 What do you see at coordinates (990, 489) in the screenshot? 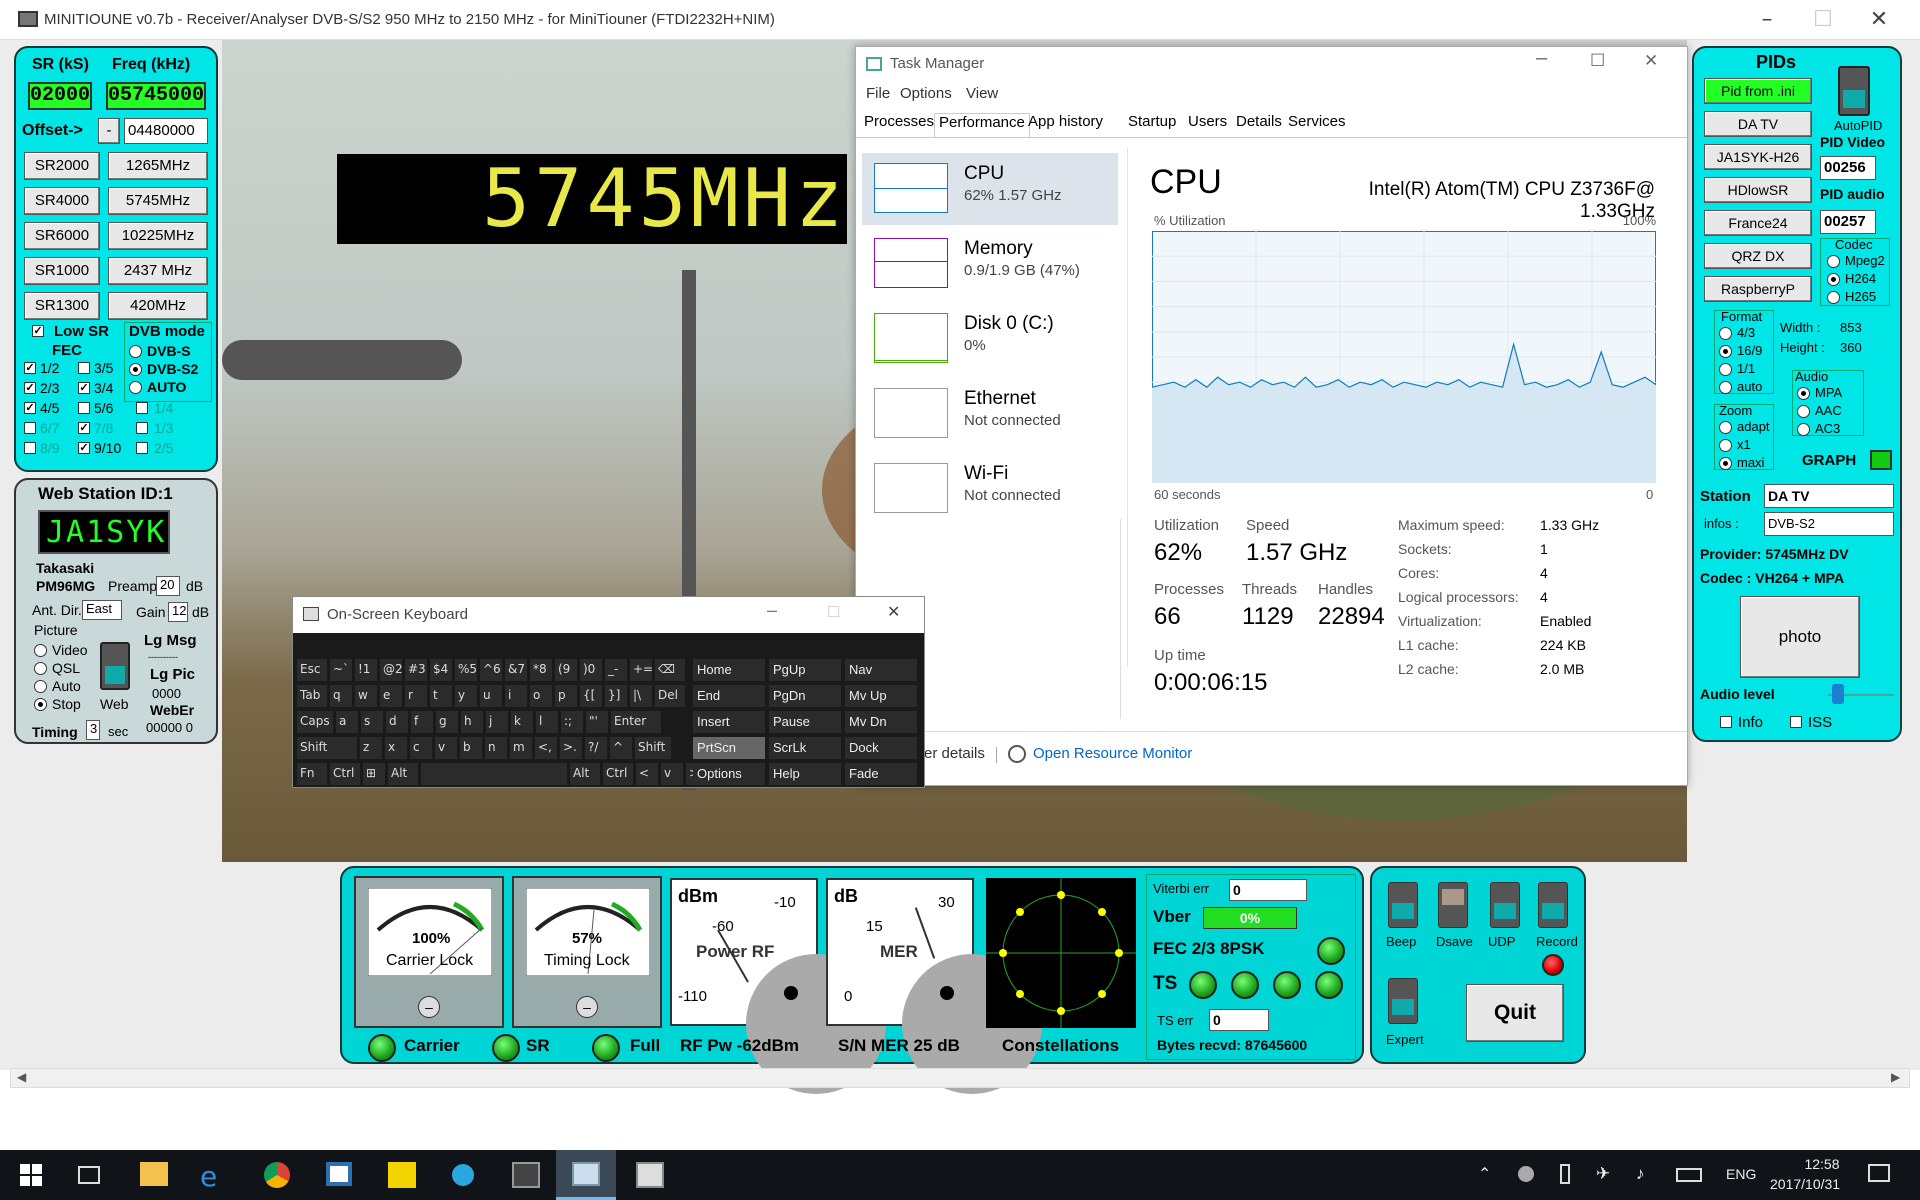
I see `tm-side-item: Wi-Fi Not connected` at bounding box center [990, 489].